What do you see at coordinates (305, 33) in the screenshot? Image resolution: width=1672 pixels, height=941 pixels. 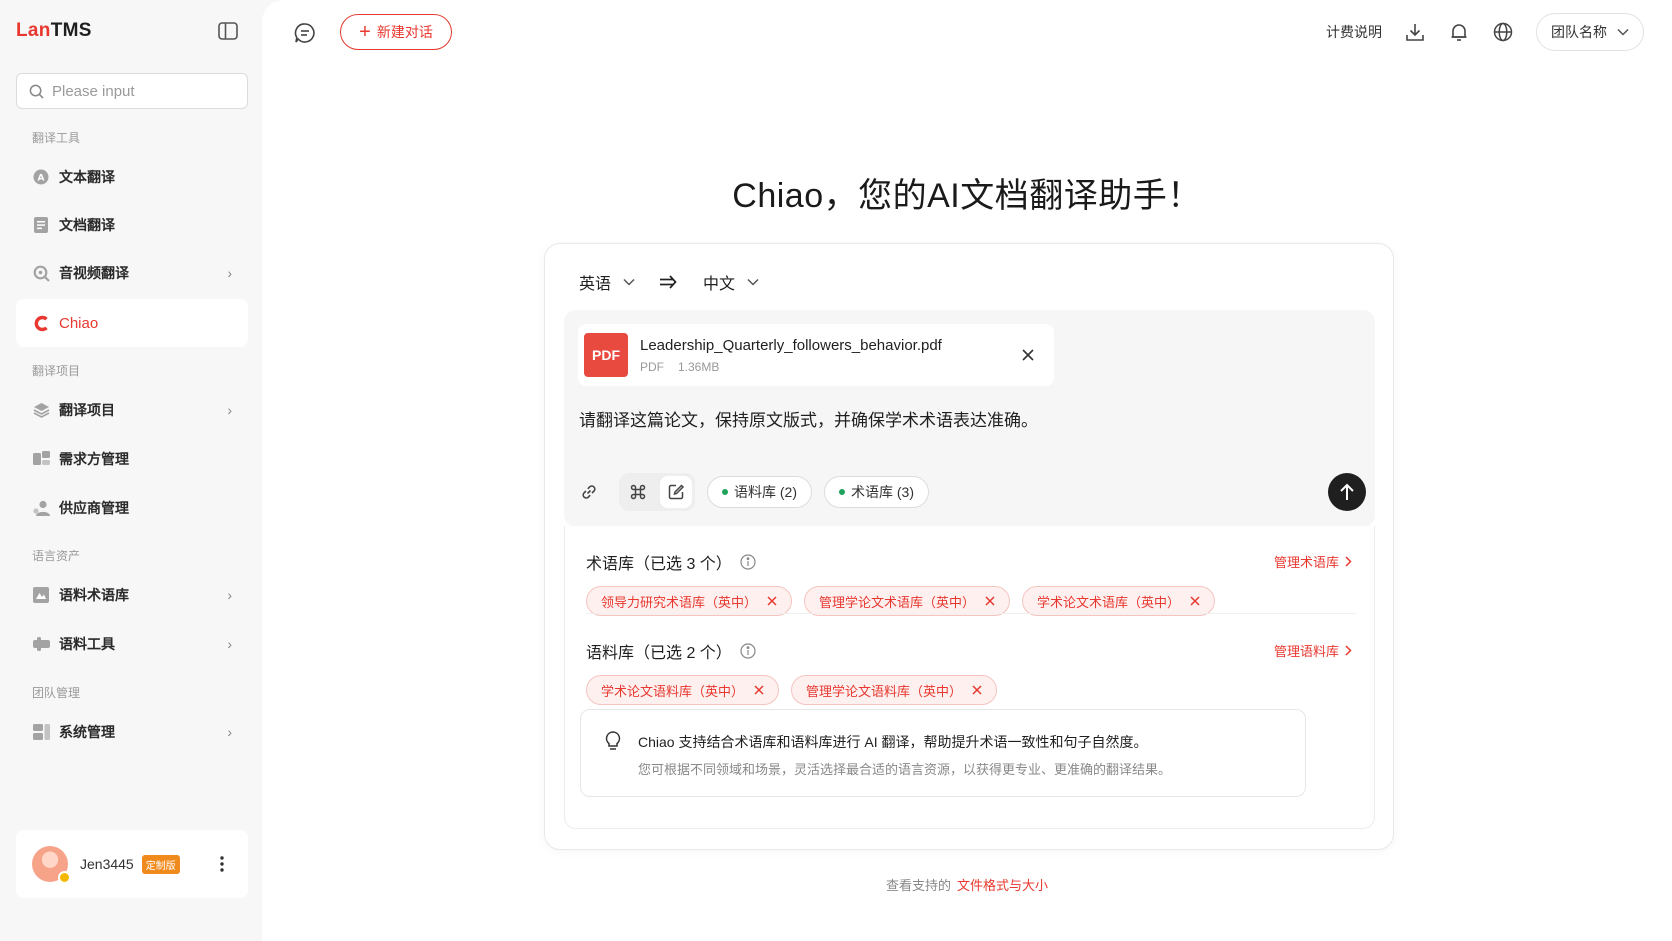 I see `chat-history-icon` at bounding box center [305, 33].